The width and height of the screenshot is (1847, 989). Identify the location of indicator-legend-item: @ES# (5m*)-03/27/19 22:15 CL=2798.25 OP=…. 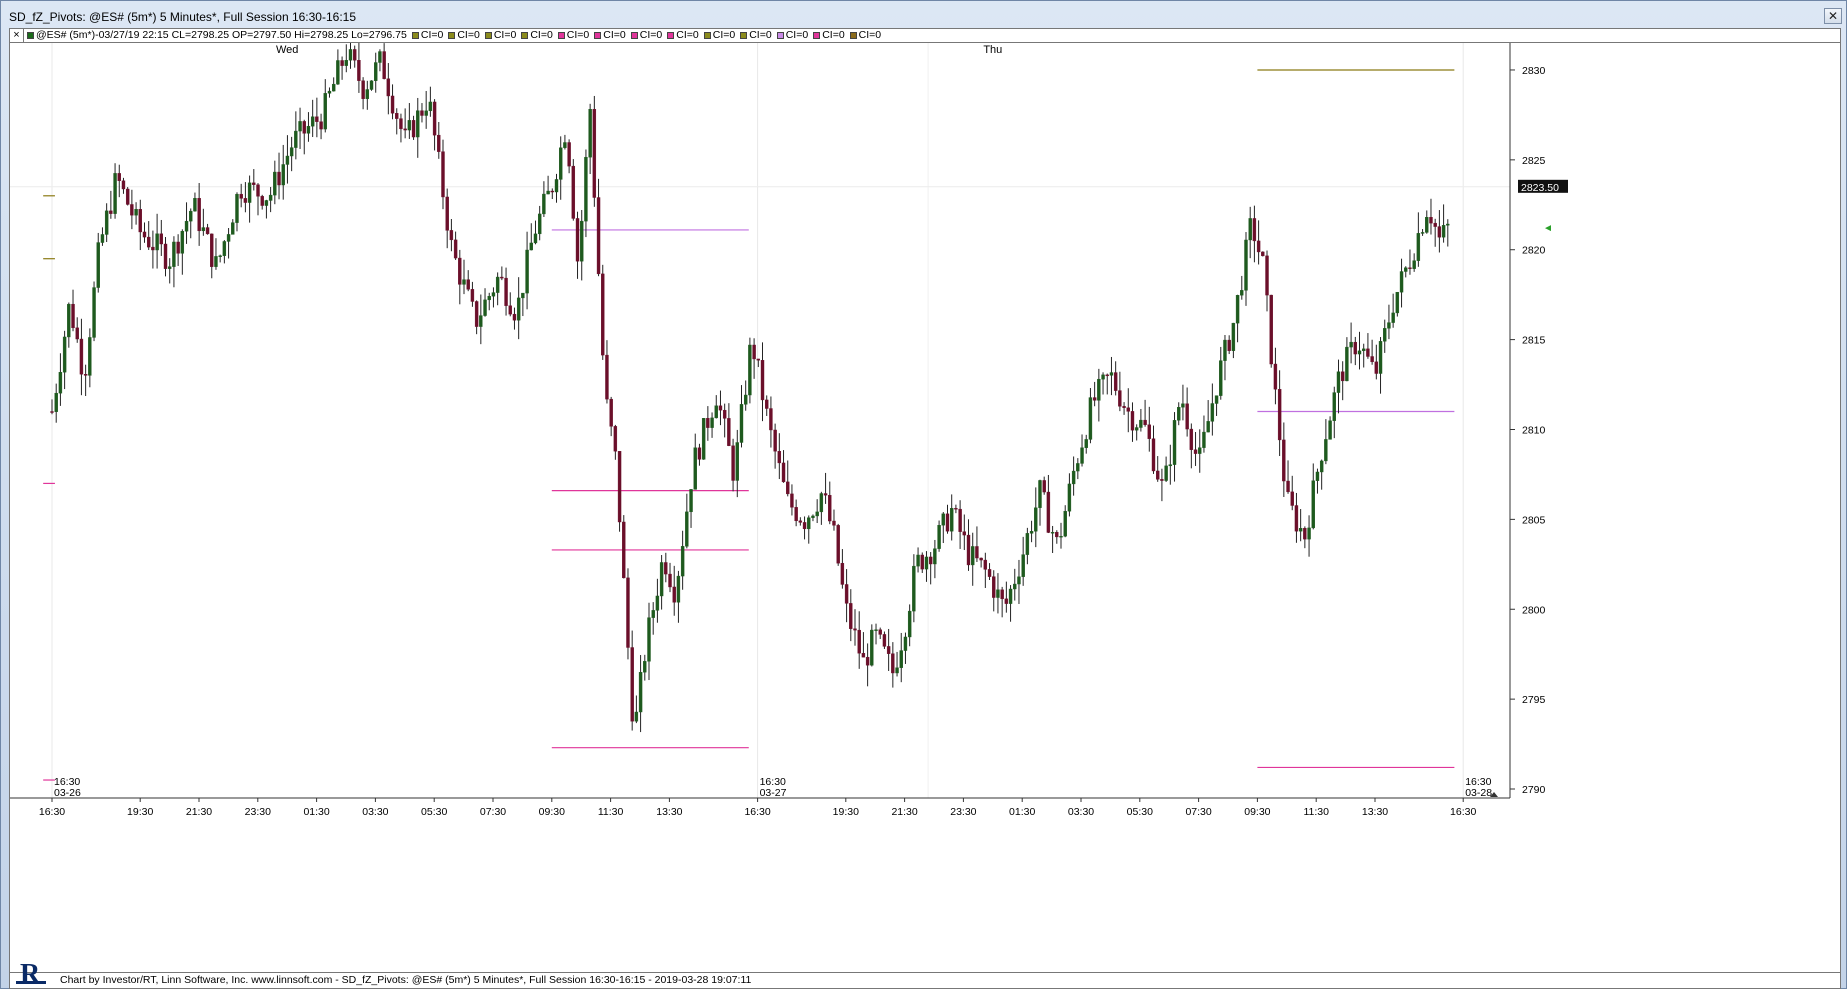
(217, 35).